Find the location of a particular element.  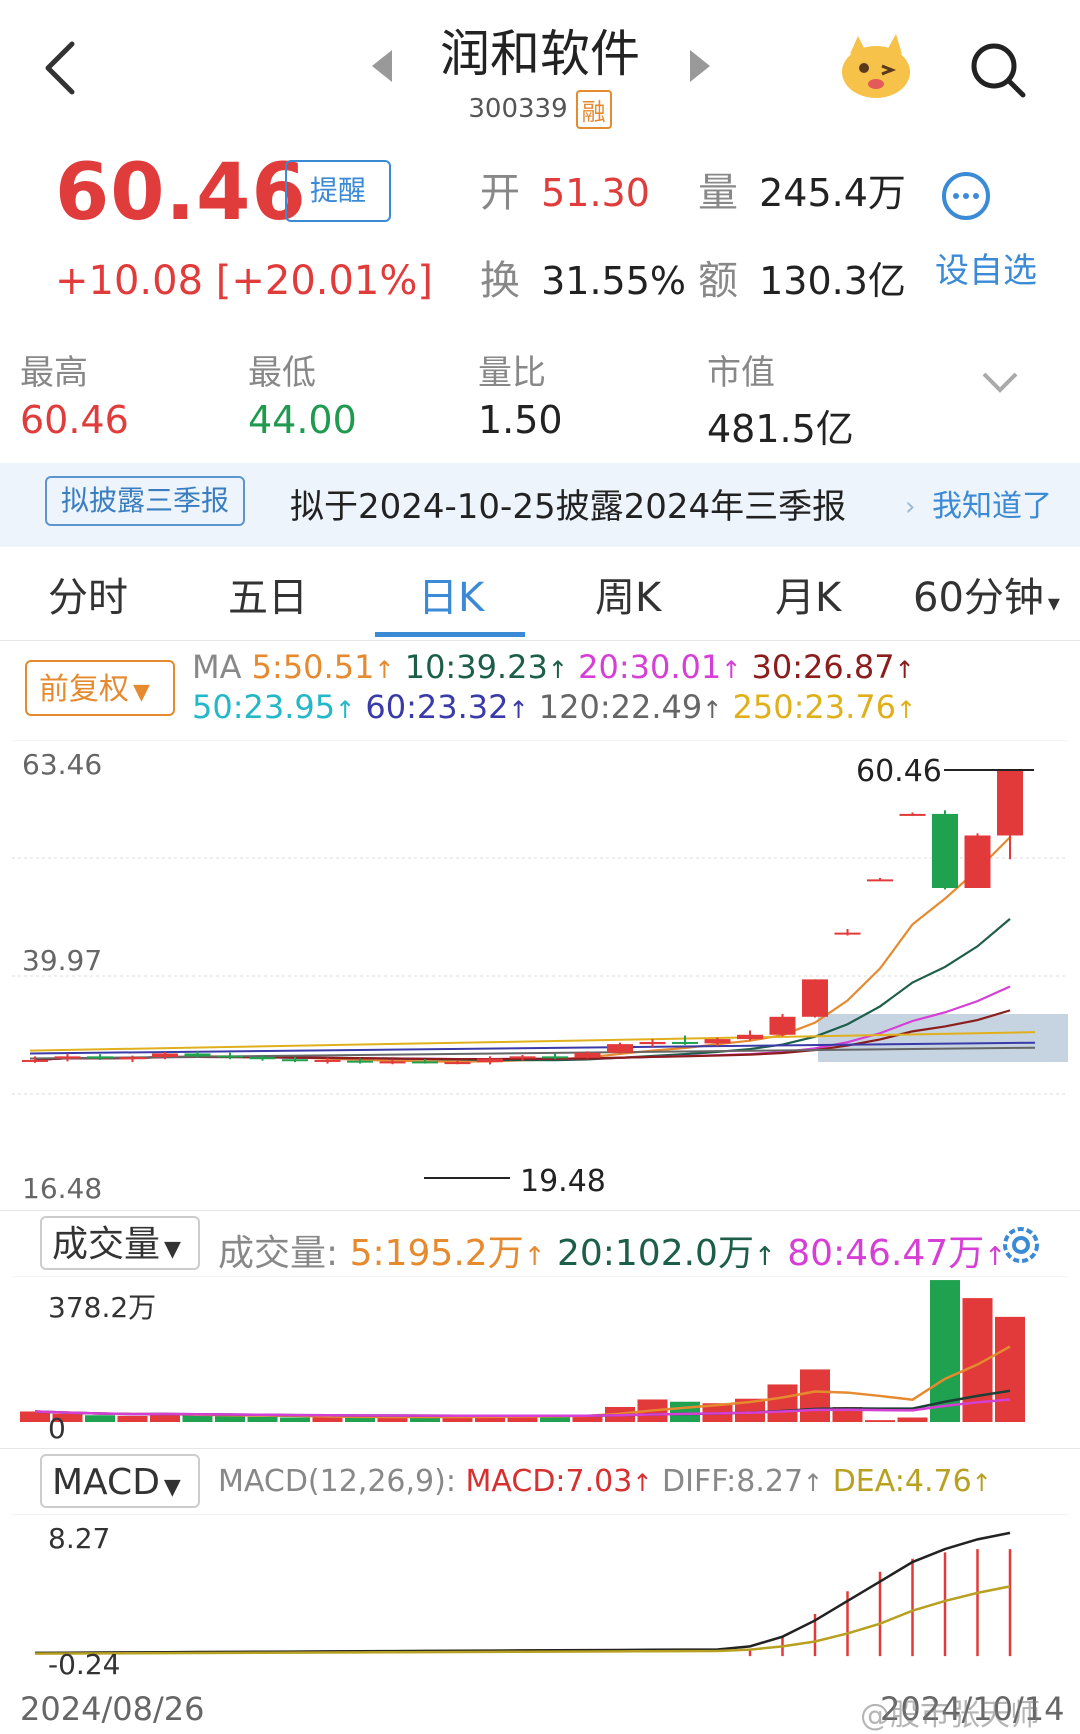

tab-weekly-k: 周K is located at coordinates (628, 594).